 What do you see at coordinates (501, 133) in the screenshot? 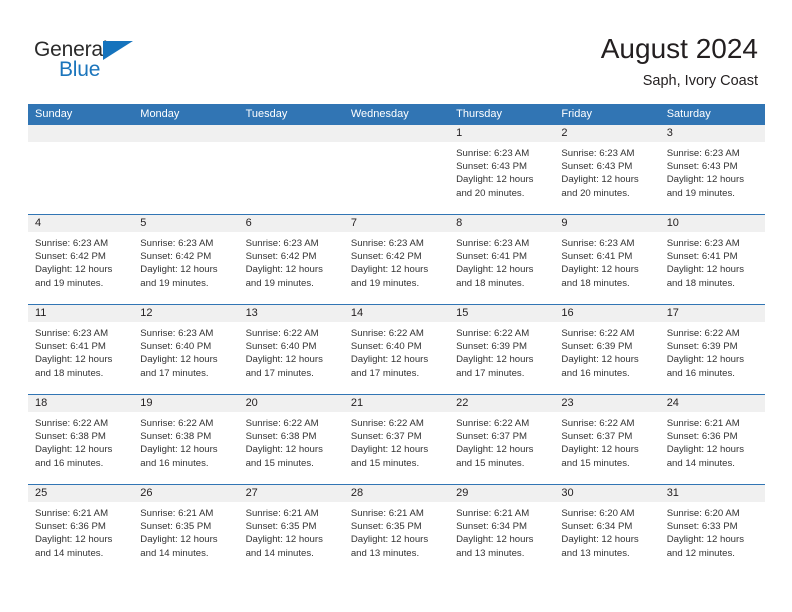
I see `day-number: 1` at bounding box center [501, 133].